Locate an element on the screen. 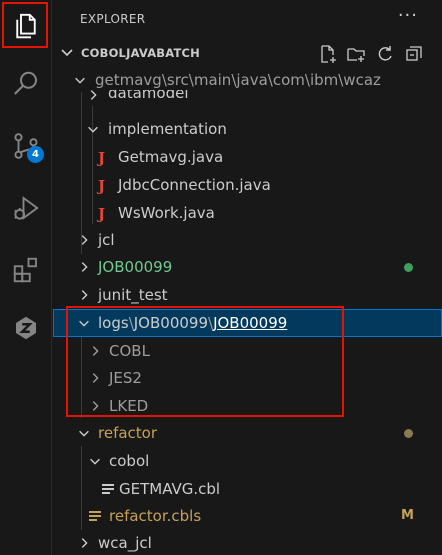 This screenshot has height=555, width=442. folder-label: LKED is located at coordinates (129, 406).